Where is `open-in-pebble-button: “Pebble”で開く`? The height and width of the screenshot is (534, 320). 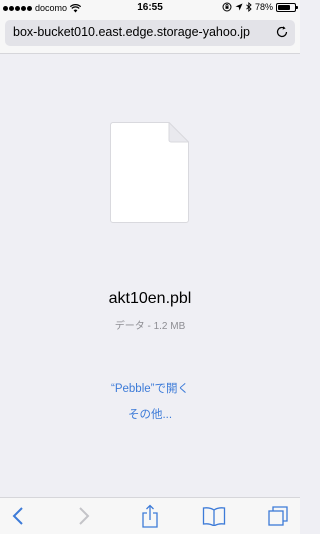
open-in-pebble-button: “Pebble”で開く is located at coordinates (150, 388).